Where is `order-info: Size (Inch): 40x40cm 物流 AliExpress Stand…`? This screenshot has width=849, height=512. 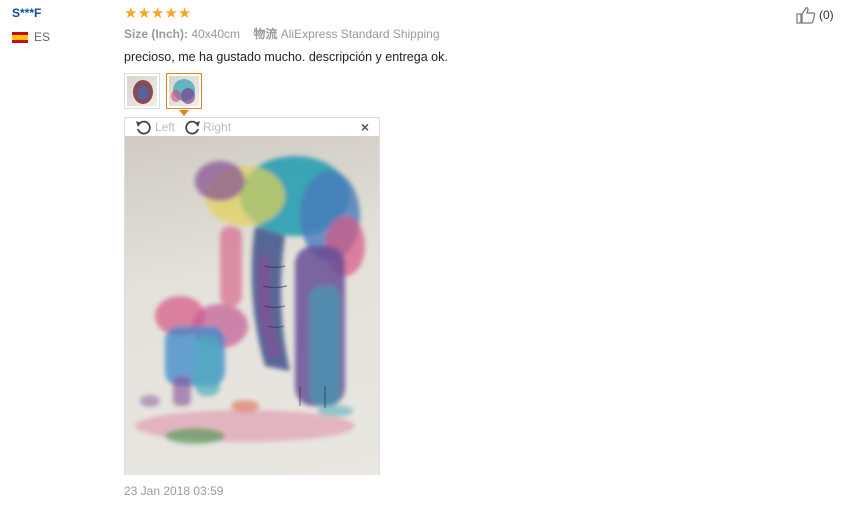 order-info: Size (Inch): 40x40cm 物流 AliExpress Stand… is located at coordinates (424, 34).